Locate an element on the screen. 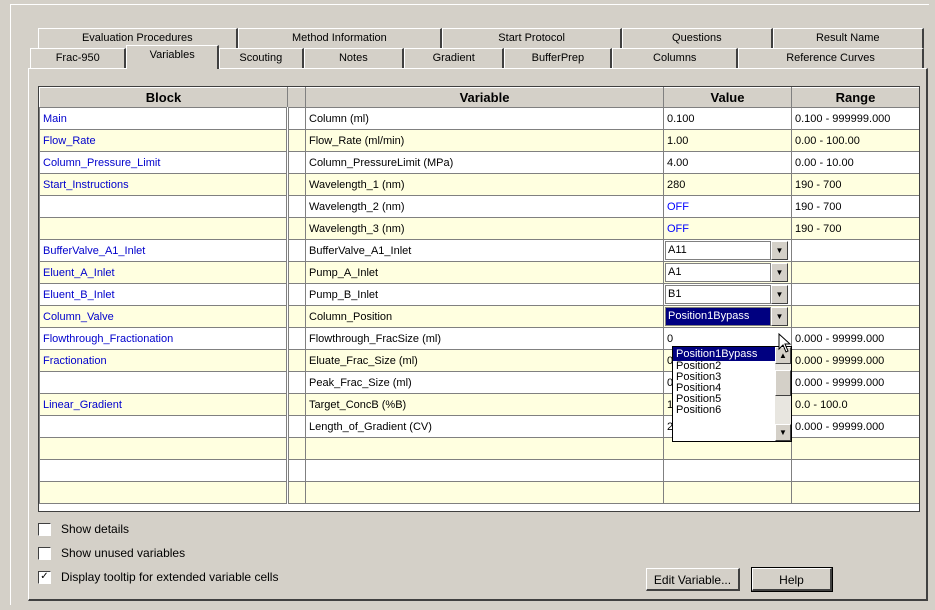 This screenshot has height=610, width=935. block-cell: Main is located at coordinates (163, 118).